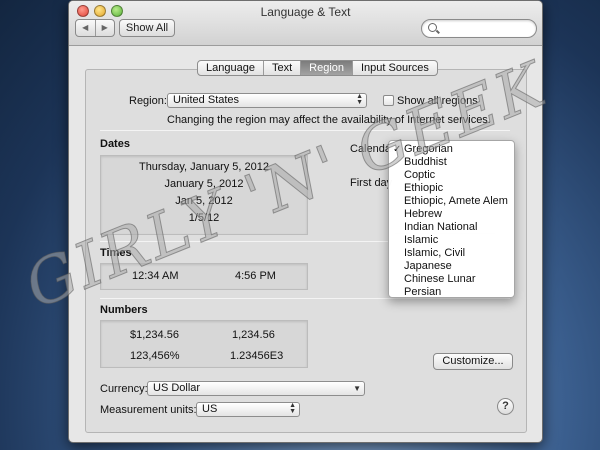 This screenshot has height=450, width=600. What do you see at coordinates (124, 389) in the screenshot?
I see `currency-label: Currency:` at bounding box center [124, 389].